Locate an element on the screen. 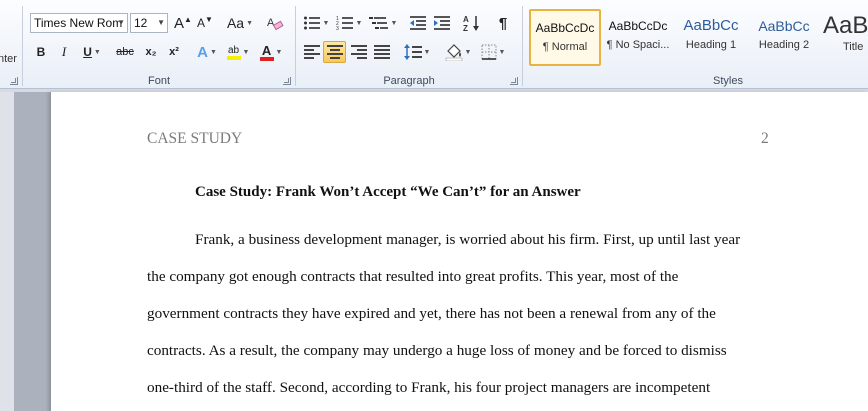  change-case-icon: Aa is located at coordinates (235, 23).